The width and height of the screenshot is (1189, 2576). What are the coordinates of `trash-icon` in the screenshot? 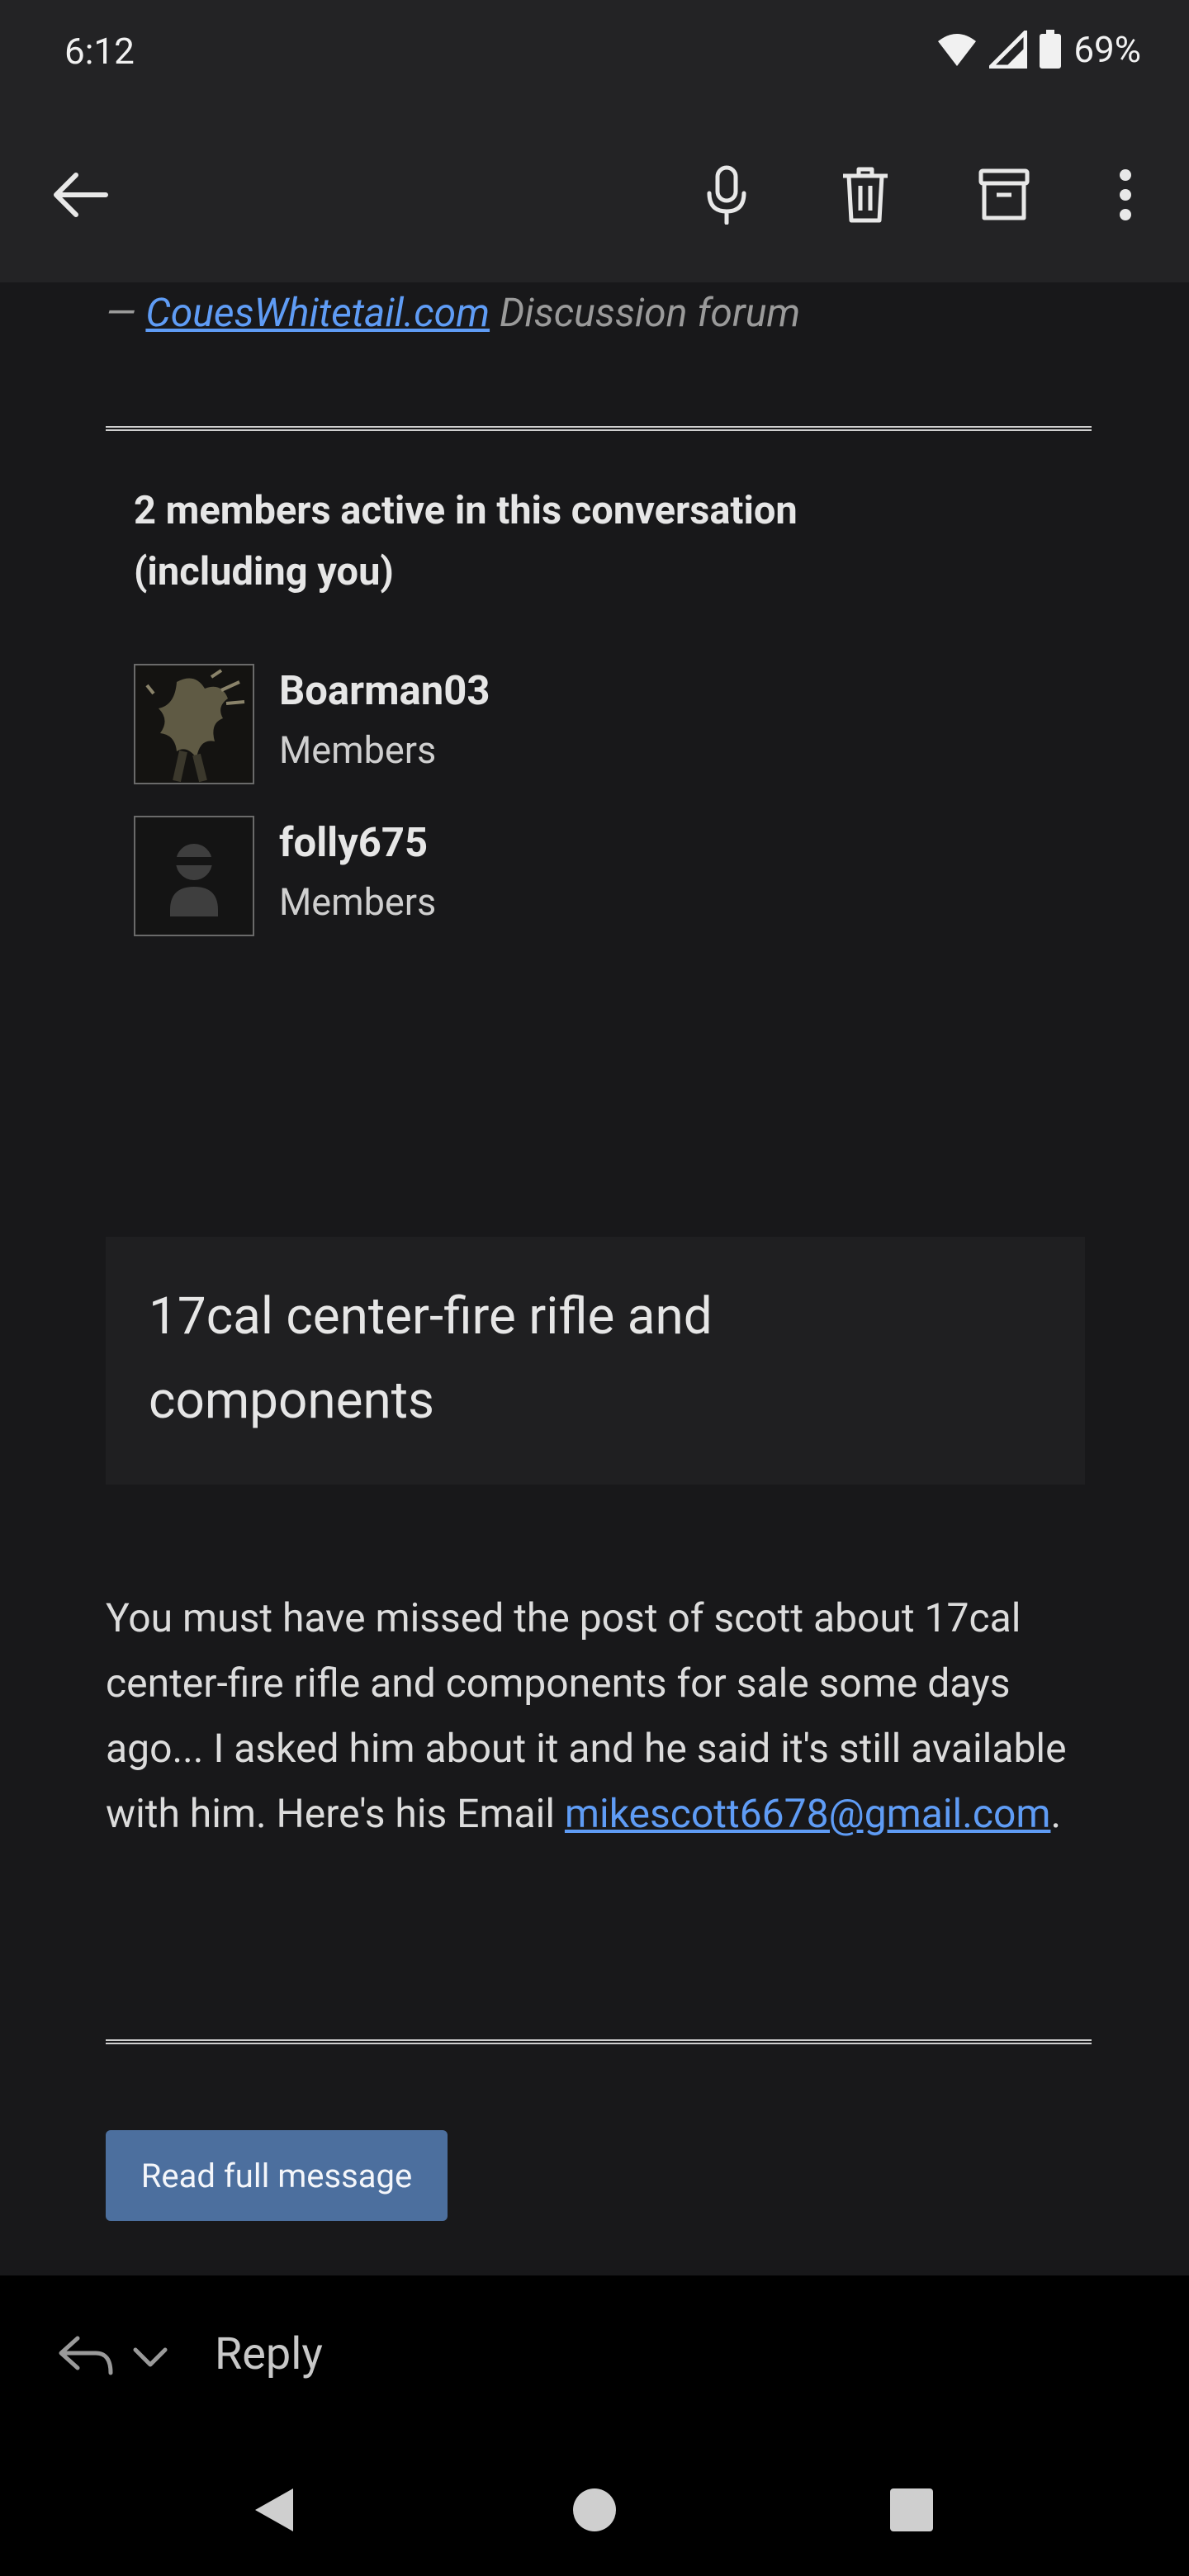 It's located at (865, 195).